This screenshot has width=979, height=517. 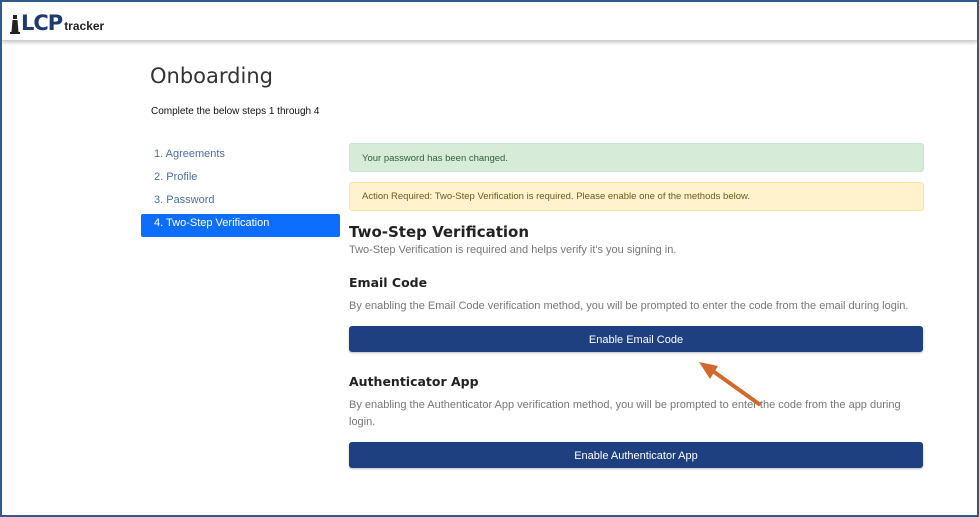 What do you see at coordinates (84, 26) in the screenshot?
I see `logo-sub-text: tracker` at bounding box center [84, 26].